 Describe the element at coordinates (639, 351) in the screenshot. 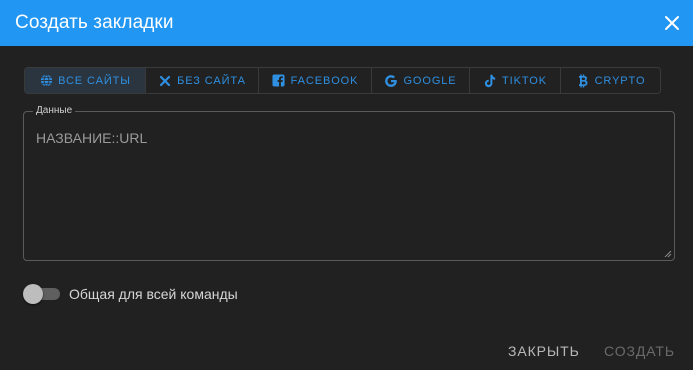

I see `create-button: СОЗДАТЬ` at that location.